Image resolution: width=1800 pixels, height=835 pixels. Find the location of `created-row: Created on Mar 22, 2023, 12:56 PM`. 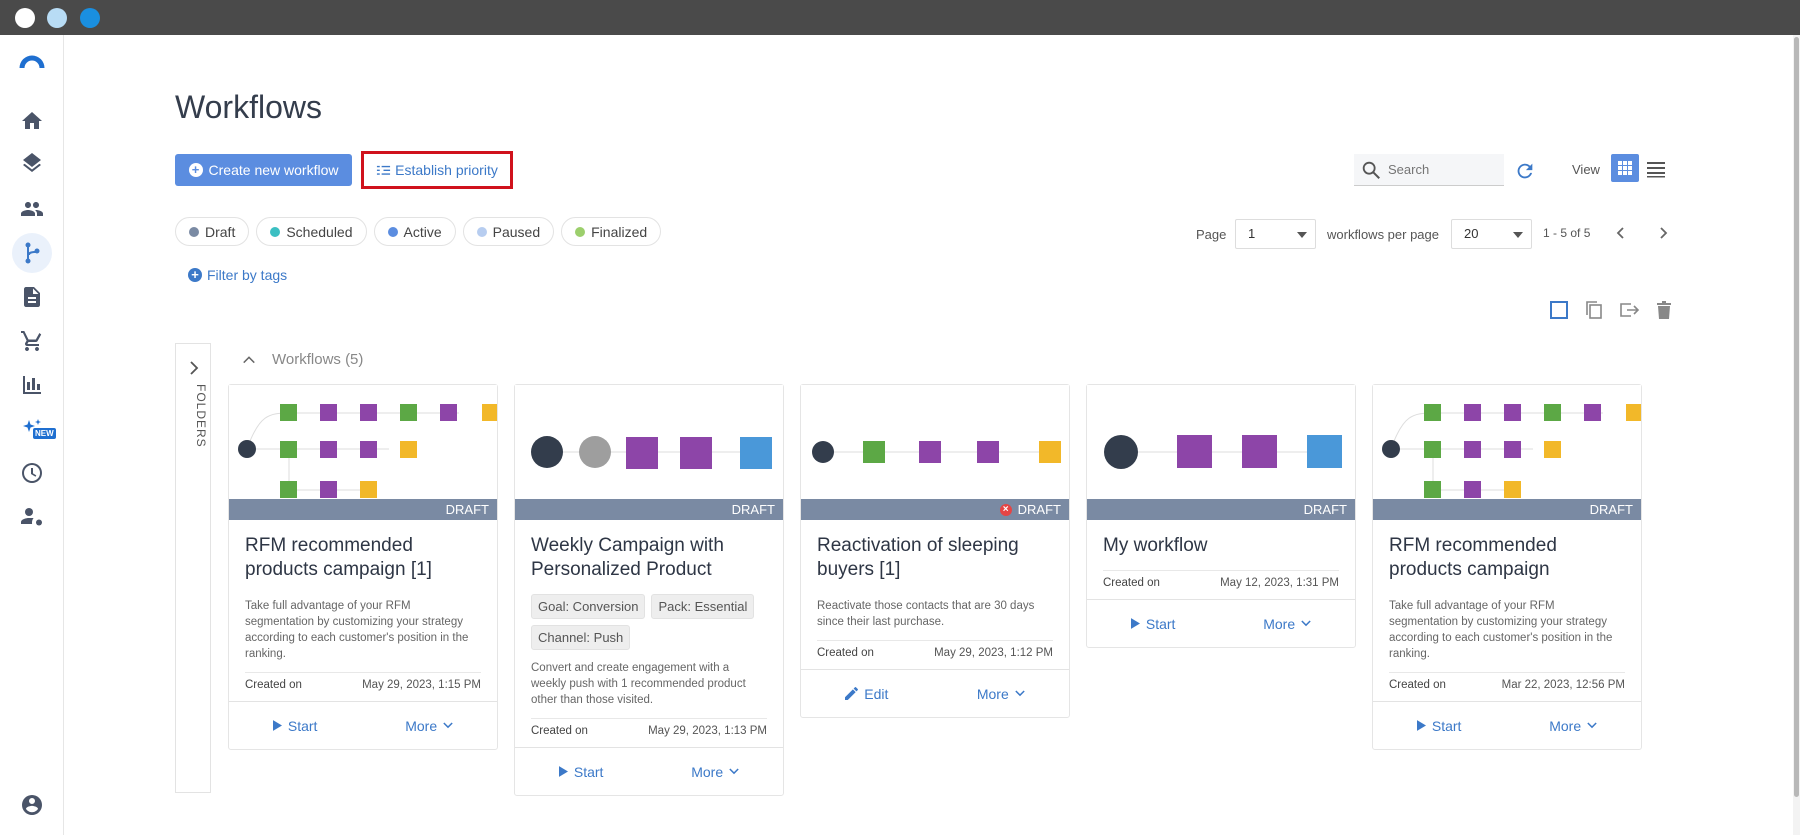

created-row: Created on Mar 22, 2023, 12:56 PM is located at coordinates (1507, 686).